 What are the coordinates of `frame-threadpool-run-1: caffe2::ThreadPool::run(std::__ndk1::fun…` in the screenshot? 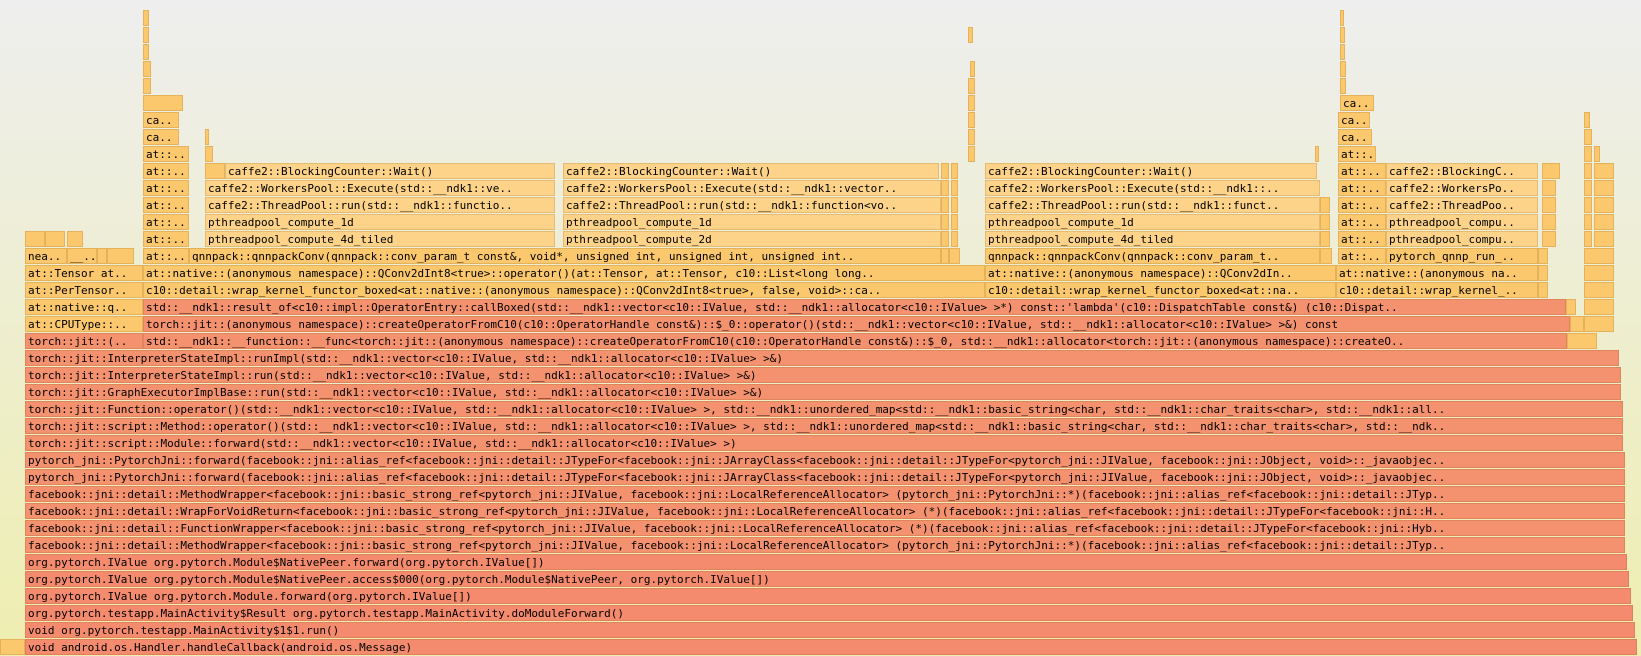 It's located at (380, 205).